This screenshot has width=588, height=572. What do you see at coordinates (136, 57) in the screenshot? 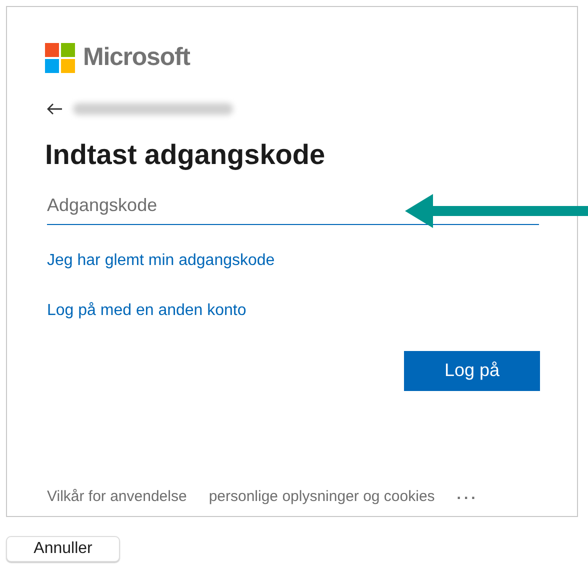
I see `logo-text: Microsoft` at bounding box center [136, 57].